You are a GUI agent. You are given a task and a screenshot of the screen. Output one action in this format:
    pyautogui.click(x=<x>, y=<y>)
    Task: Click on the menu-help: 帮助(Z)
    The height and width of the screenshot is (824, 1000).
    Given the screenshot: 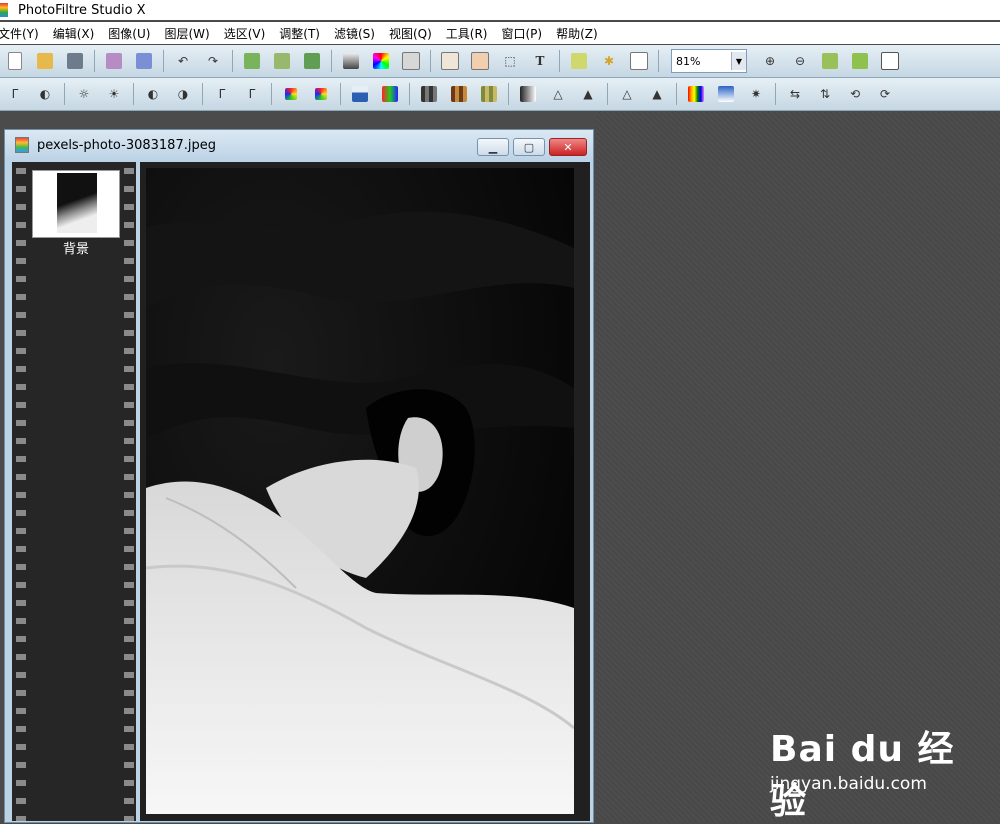 What is the action you would take?
    pyautogui.click(x=577, y=33)
    